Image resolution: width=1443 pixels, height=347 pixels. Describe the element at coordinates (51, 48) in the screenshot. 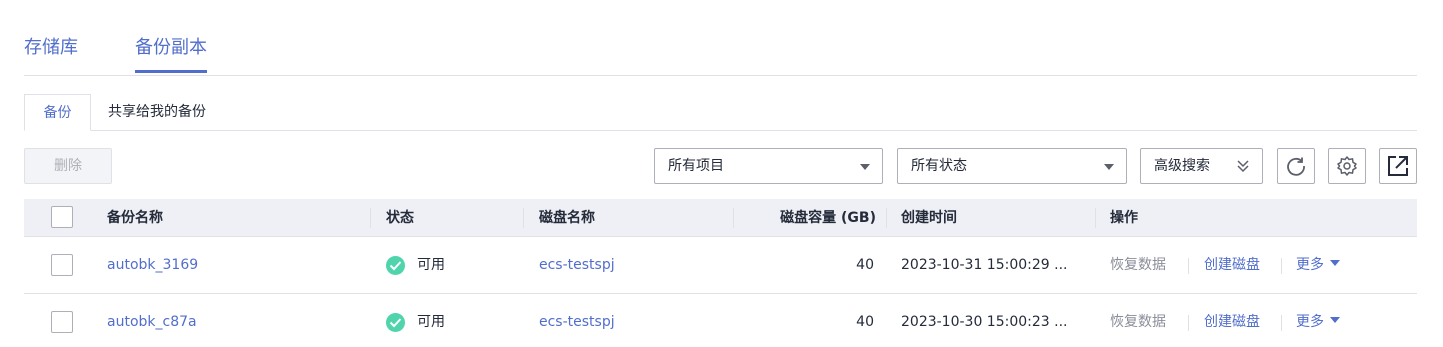

I see `tab-vaults: 存储库` at that location.